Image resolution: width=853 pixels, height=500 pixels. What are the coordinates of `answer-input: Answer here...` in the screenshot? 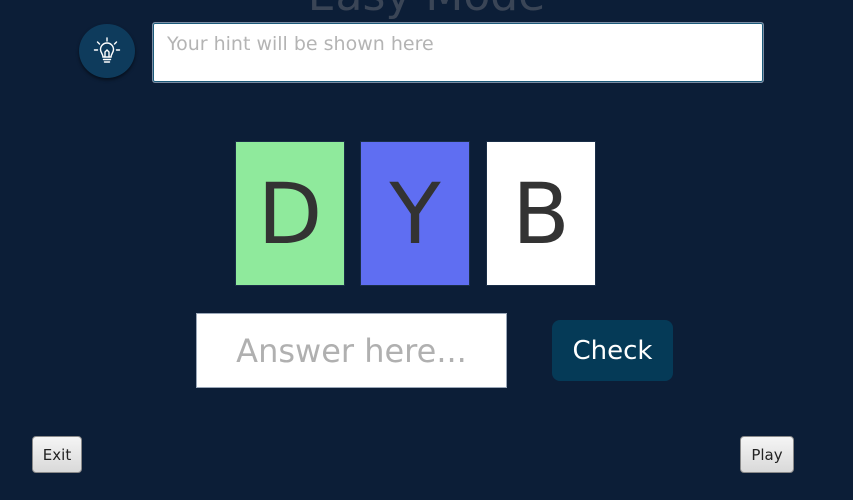 It's located at (351, 350).